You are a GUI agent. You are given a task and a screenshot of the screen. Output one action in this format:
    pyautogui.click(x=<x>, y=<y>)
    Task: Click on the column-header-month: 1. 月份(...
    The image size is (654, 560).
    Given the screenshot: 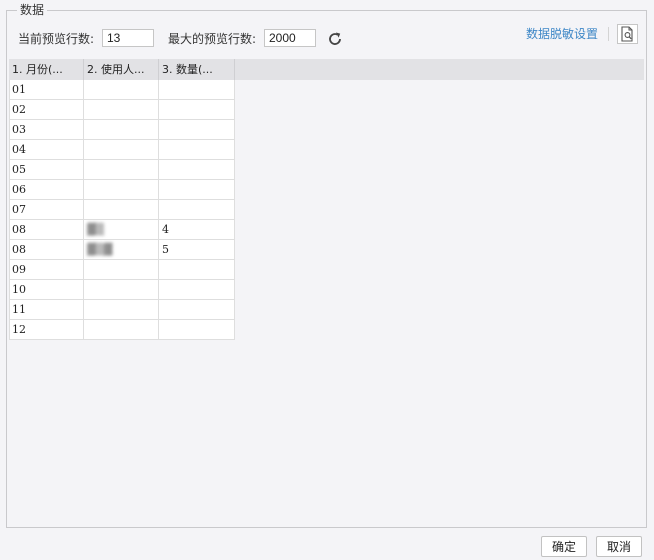 What is the action you would take?
    pyautogui.click(x=46, y=69)
    